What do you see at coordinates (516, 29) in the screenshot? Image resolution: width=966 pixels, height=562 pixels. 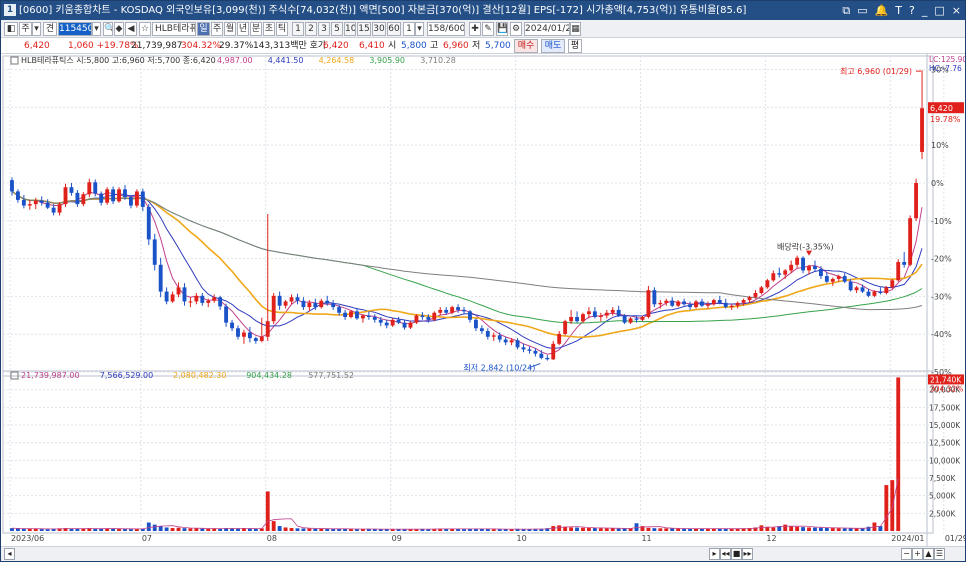 I see `gear-icon: ⚙` at bounding box center [516, 29].